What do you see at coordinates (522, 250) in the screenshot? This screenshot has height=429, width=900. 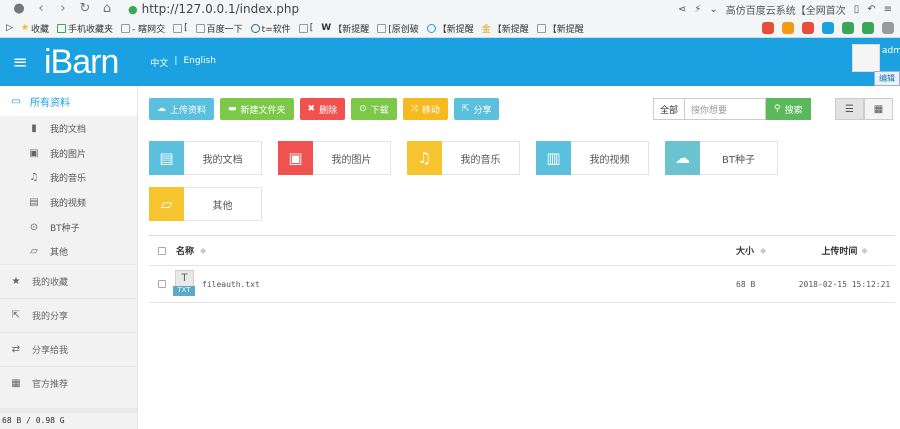 I see `table-header: 名称 ◆ 大小 ◆ 上传时间 ◆` at bounding box center [522, 250].